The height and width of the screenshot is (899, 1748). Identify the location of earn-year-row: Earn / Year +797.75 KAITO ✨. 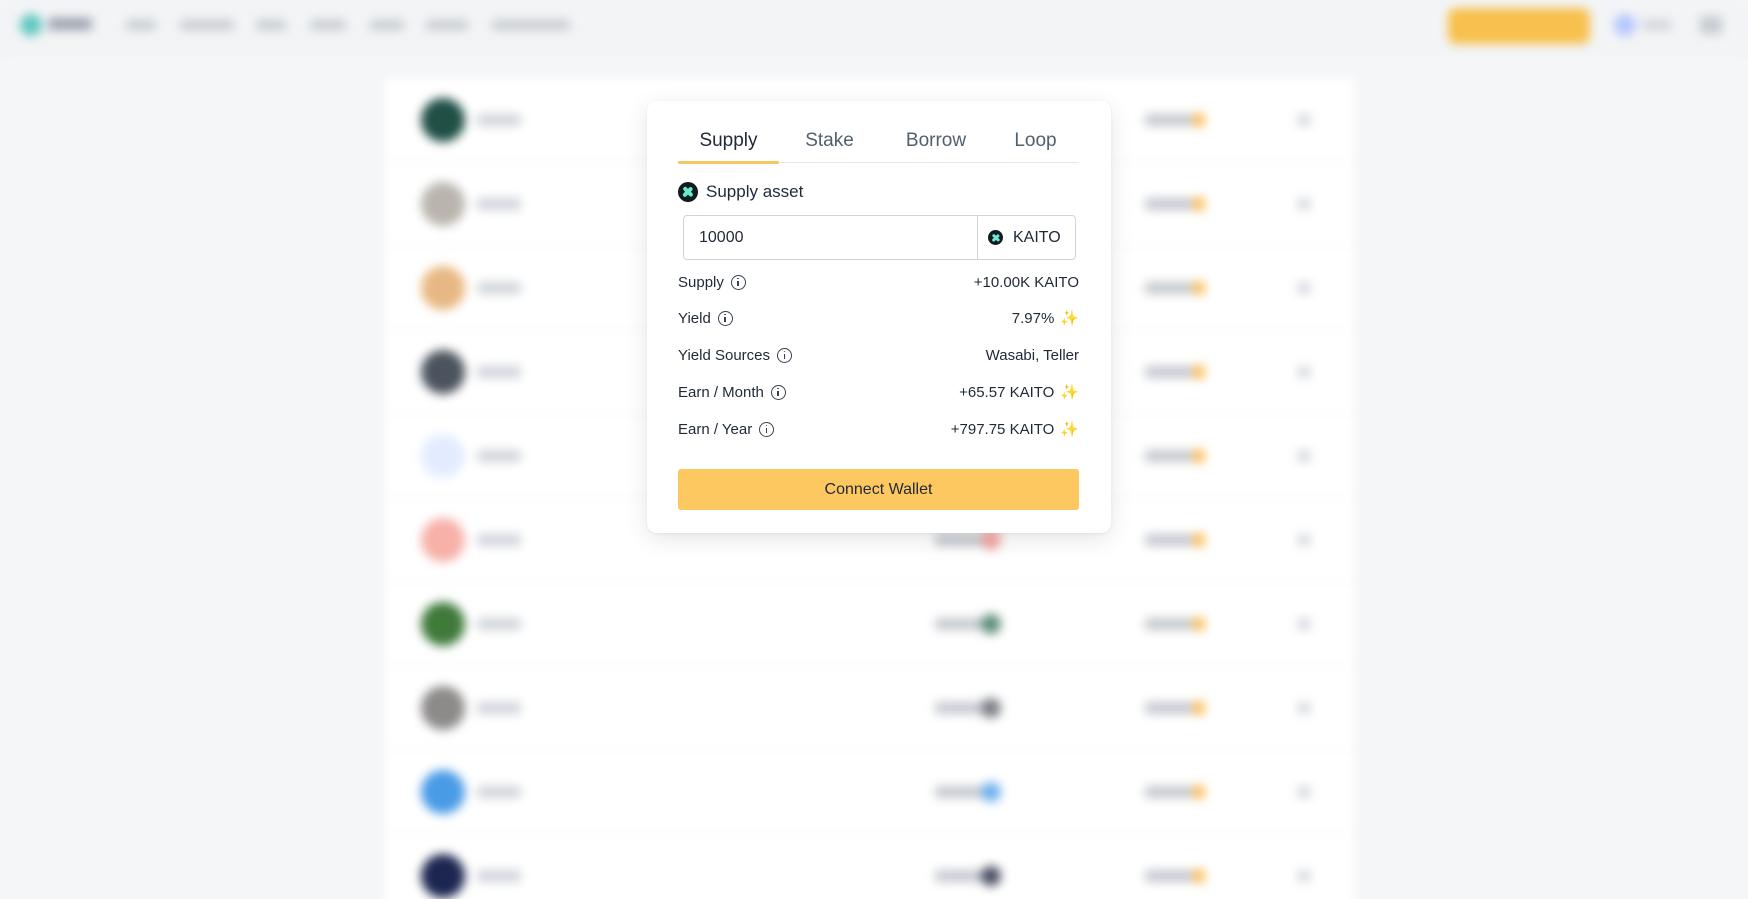
(878, 429).